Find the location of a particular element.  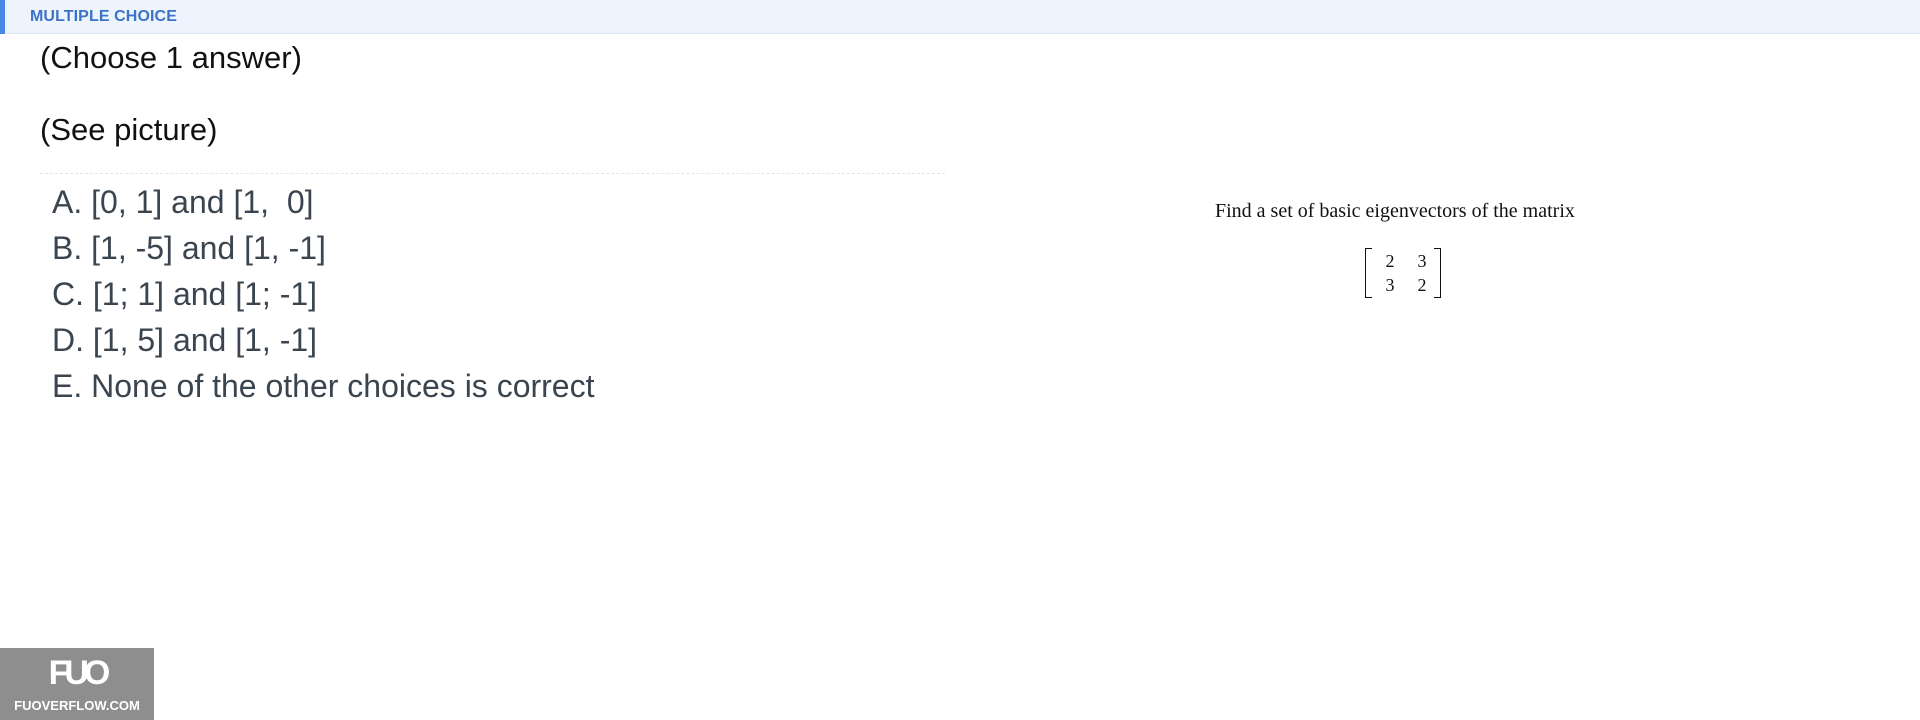

site-watermark-logo: FUO FUOVERFLOW.COM is located at coordinates (77, 684).